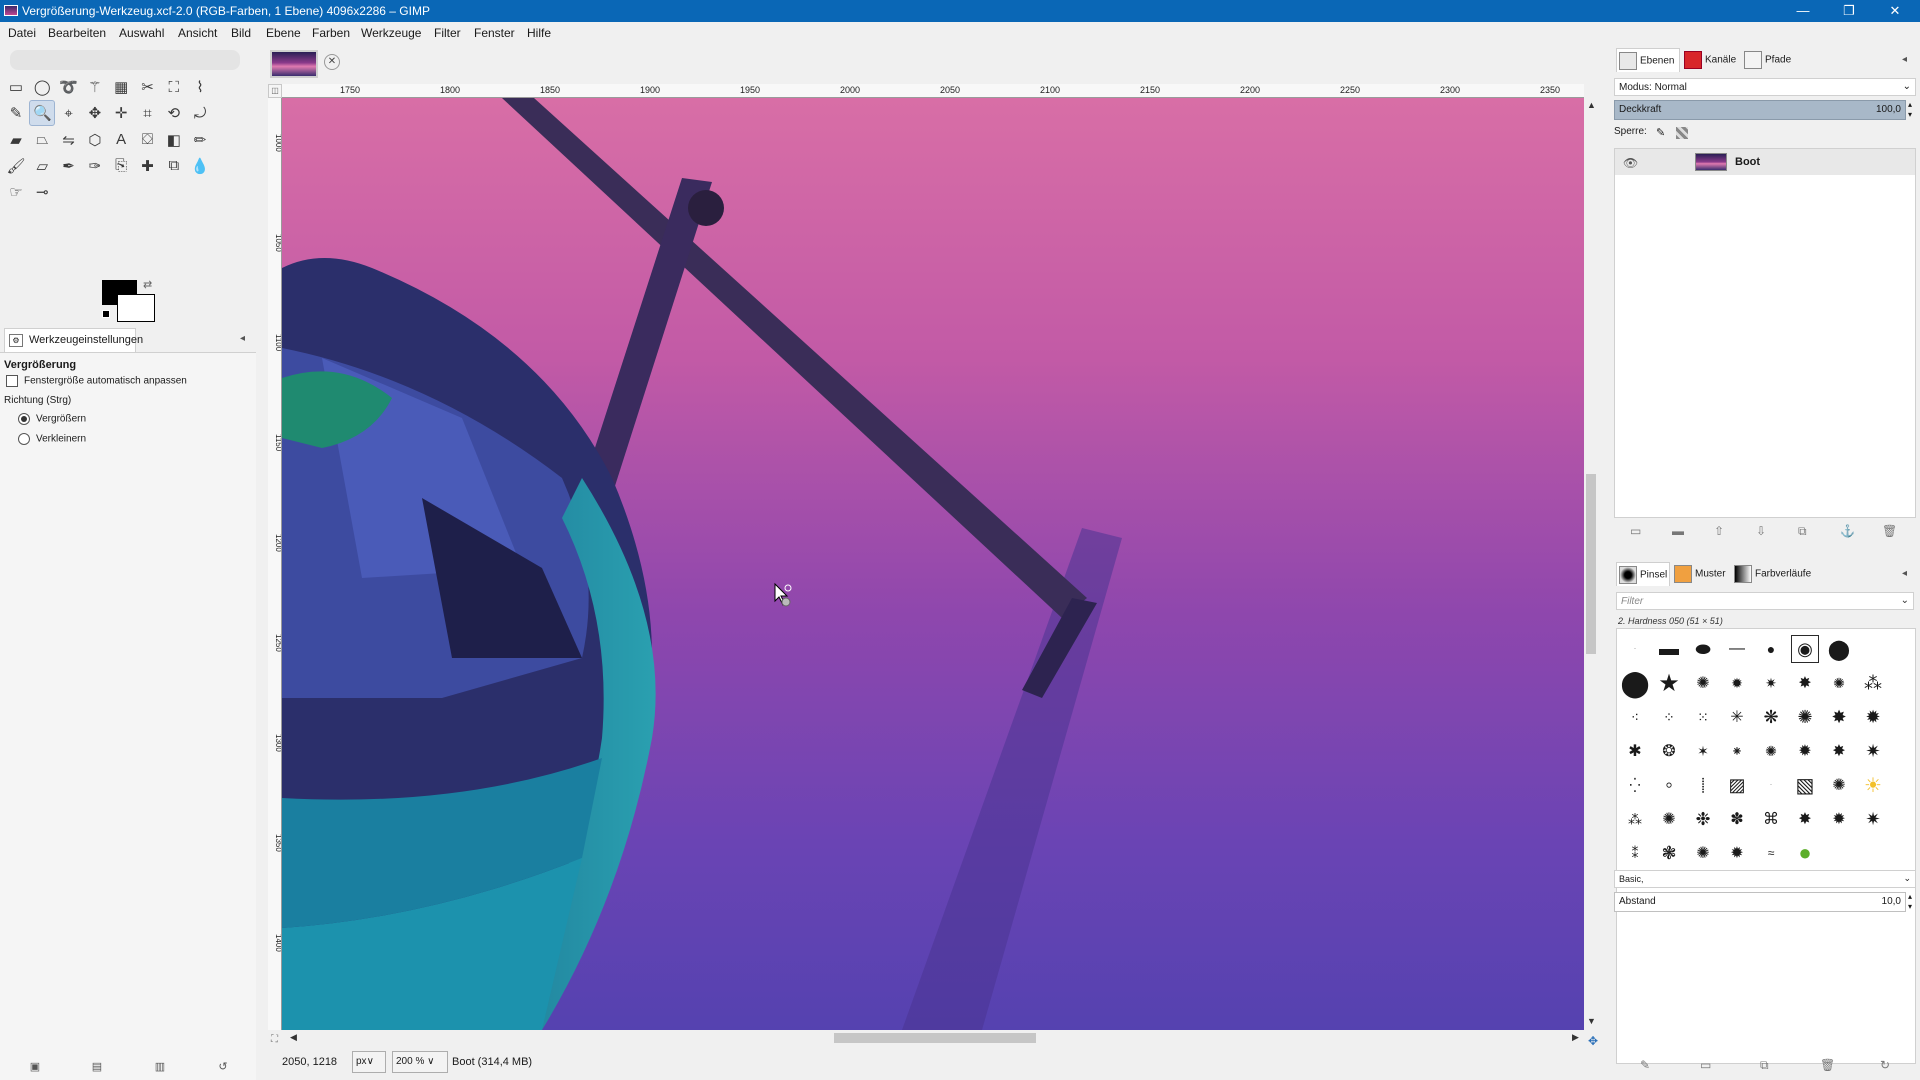 The width and height of the screenshot is (1920, 1080). What do you see at coordinates (1660, 132) in the screenshot?
I see `lock-pixels-icon: ✎` at bounding box center [1660, 132].